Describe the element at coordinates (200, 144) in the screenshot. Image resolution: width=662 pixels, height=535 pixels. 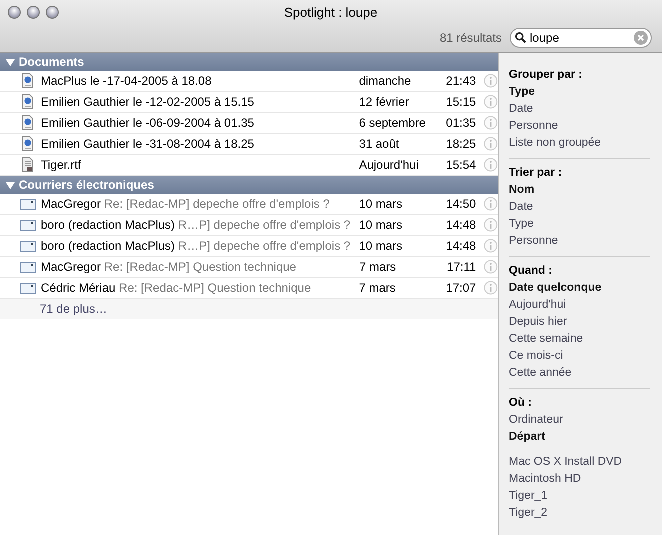
I see `result-name: Emilien Gauthier le -31-08-2004 à 18.25` at that location.